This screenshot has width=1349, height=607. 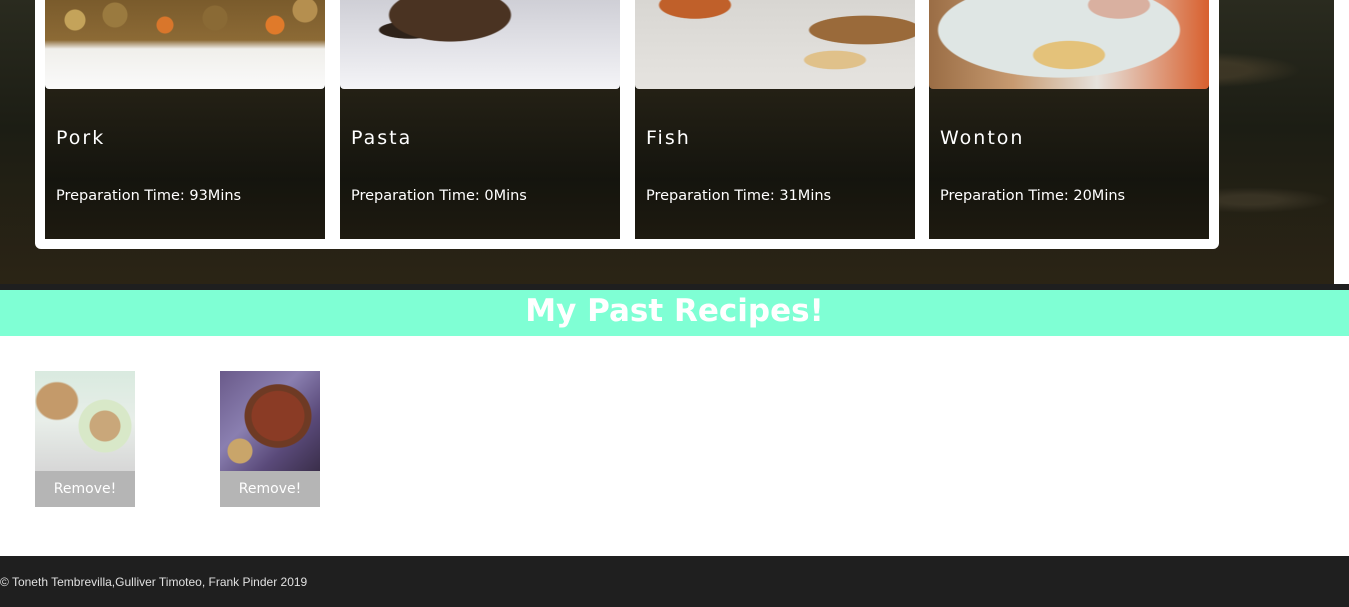 What do you see at coordinates (270, 421) in the screenshot?
I see `roast-beef-photo` at bounding box center [270, 421].